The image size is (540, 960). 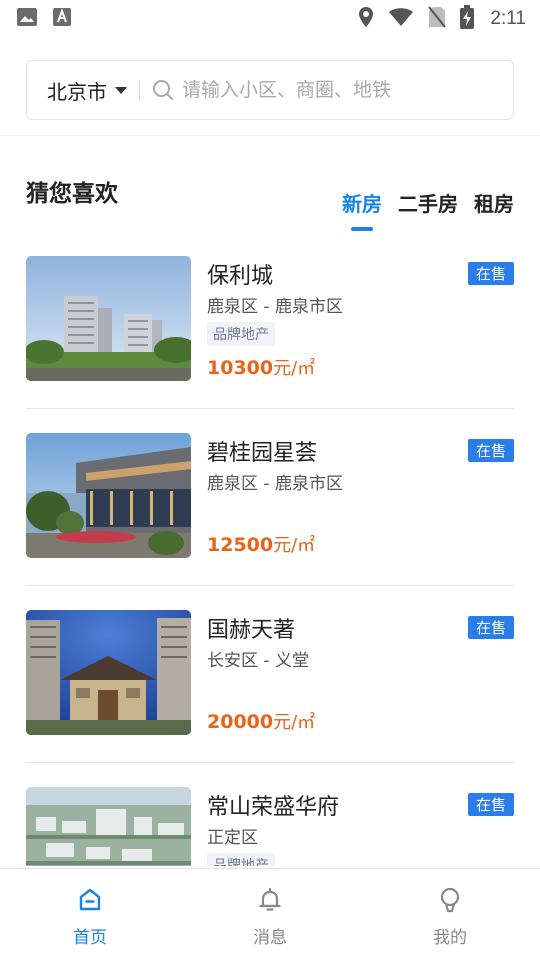 I want to click on tab-rentals: 租房, so click(x=494, y=209).